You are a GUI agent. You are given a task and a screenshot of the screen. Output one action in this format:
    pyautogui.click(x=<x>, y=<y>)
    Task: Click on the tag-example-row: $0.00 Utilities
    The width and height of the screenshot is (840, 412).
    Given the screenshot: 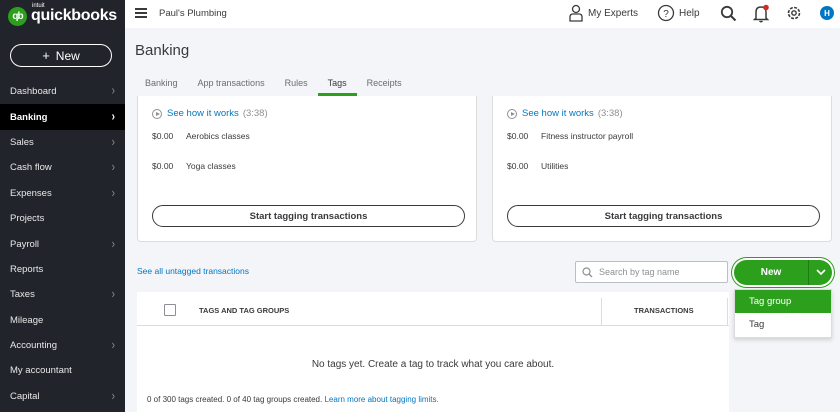 What is the action you would take?
    pyautogui.click(x=538, y=166)
    